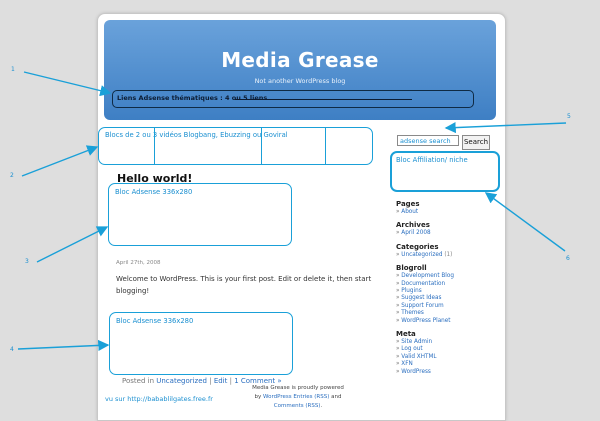 The height and width of the screenshot is (421, 600). Describe the element at coordinates (568, 258) in the screenshot. I see `callout-number-6: 6` at that location.